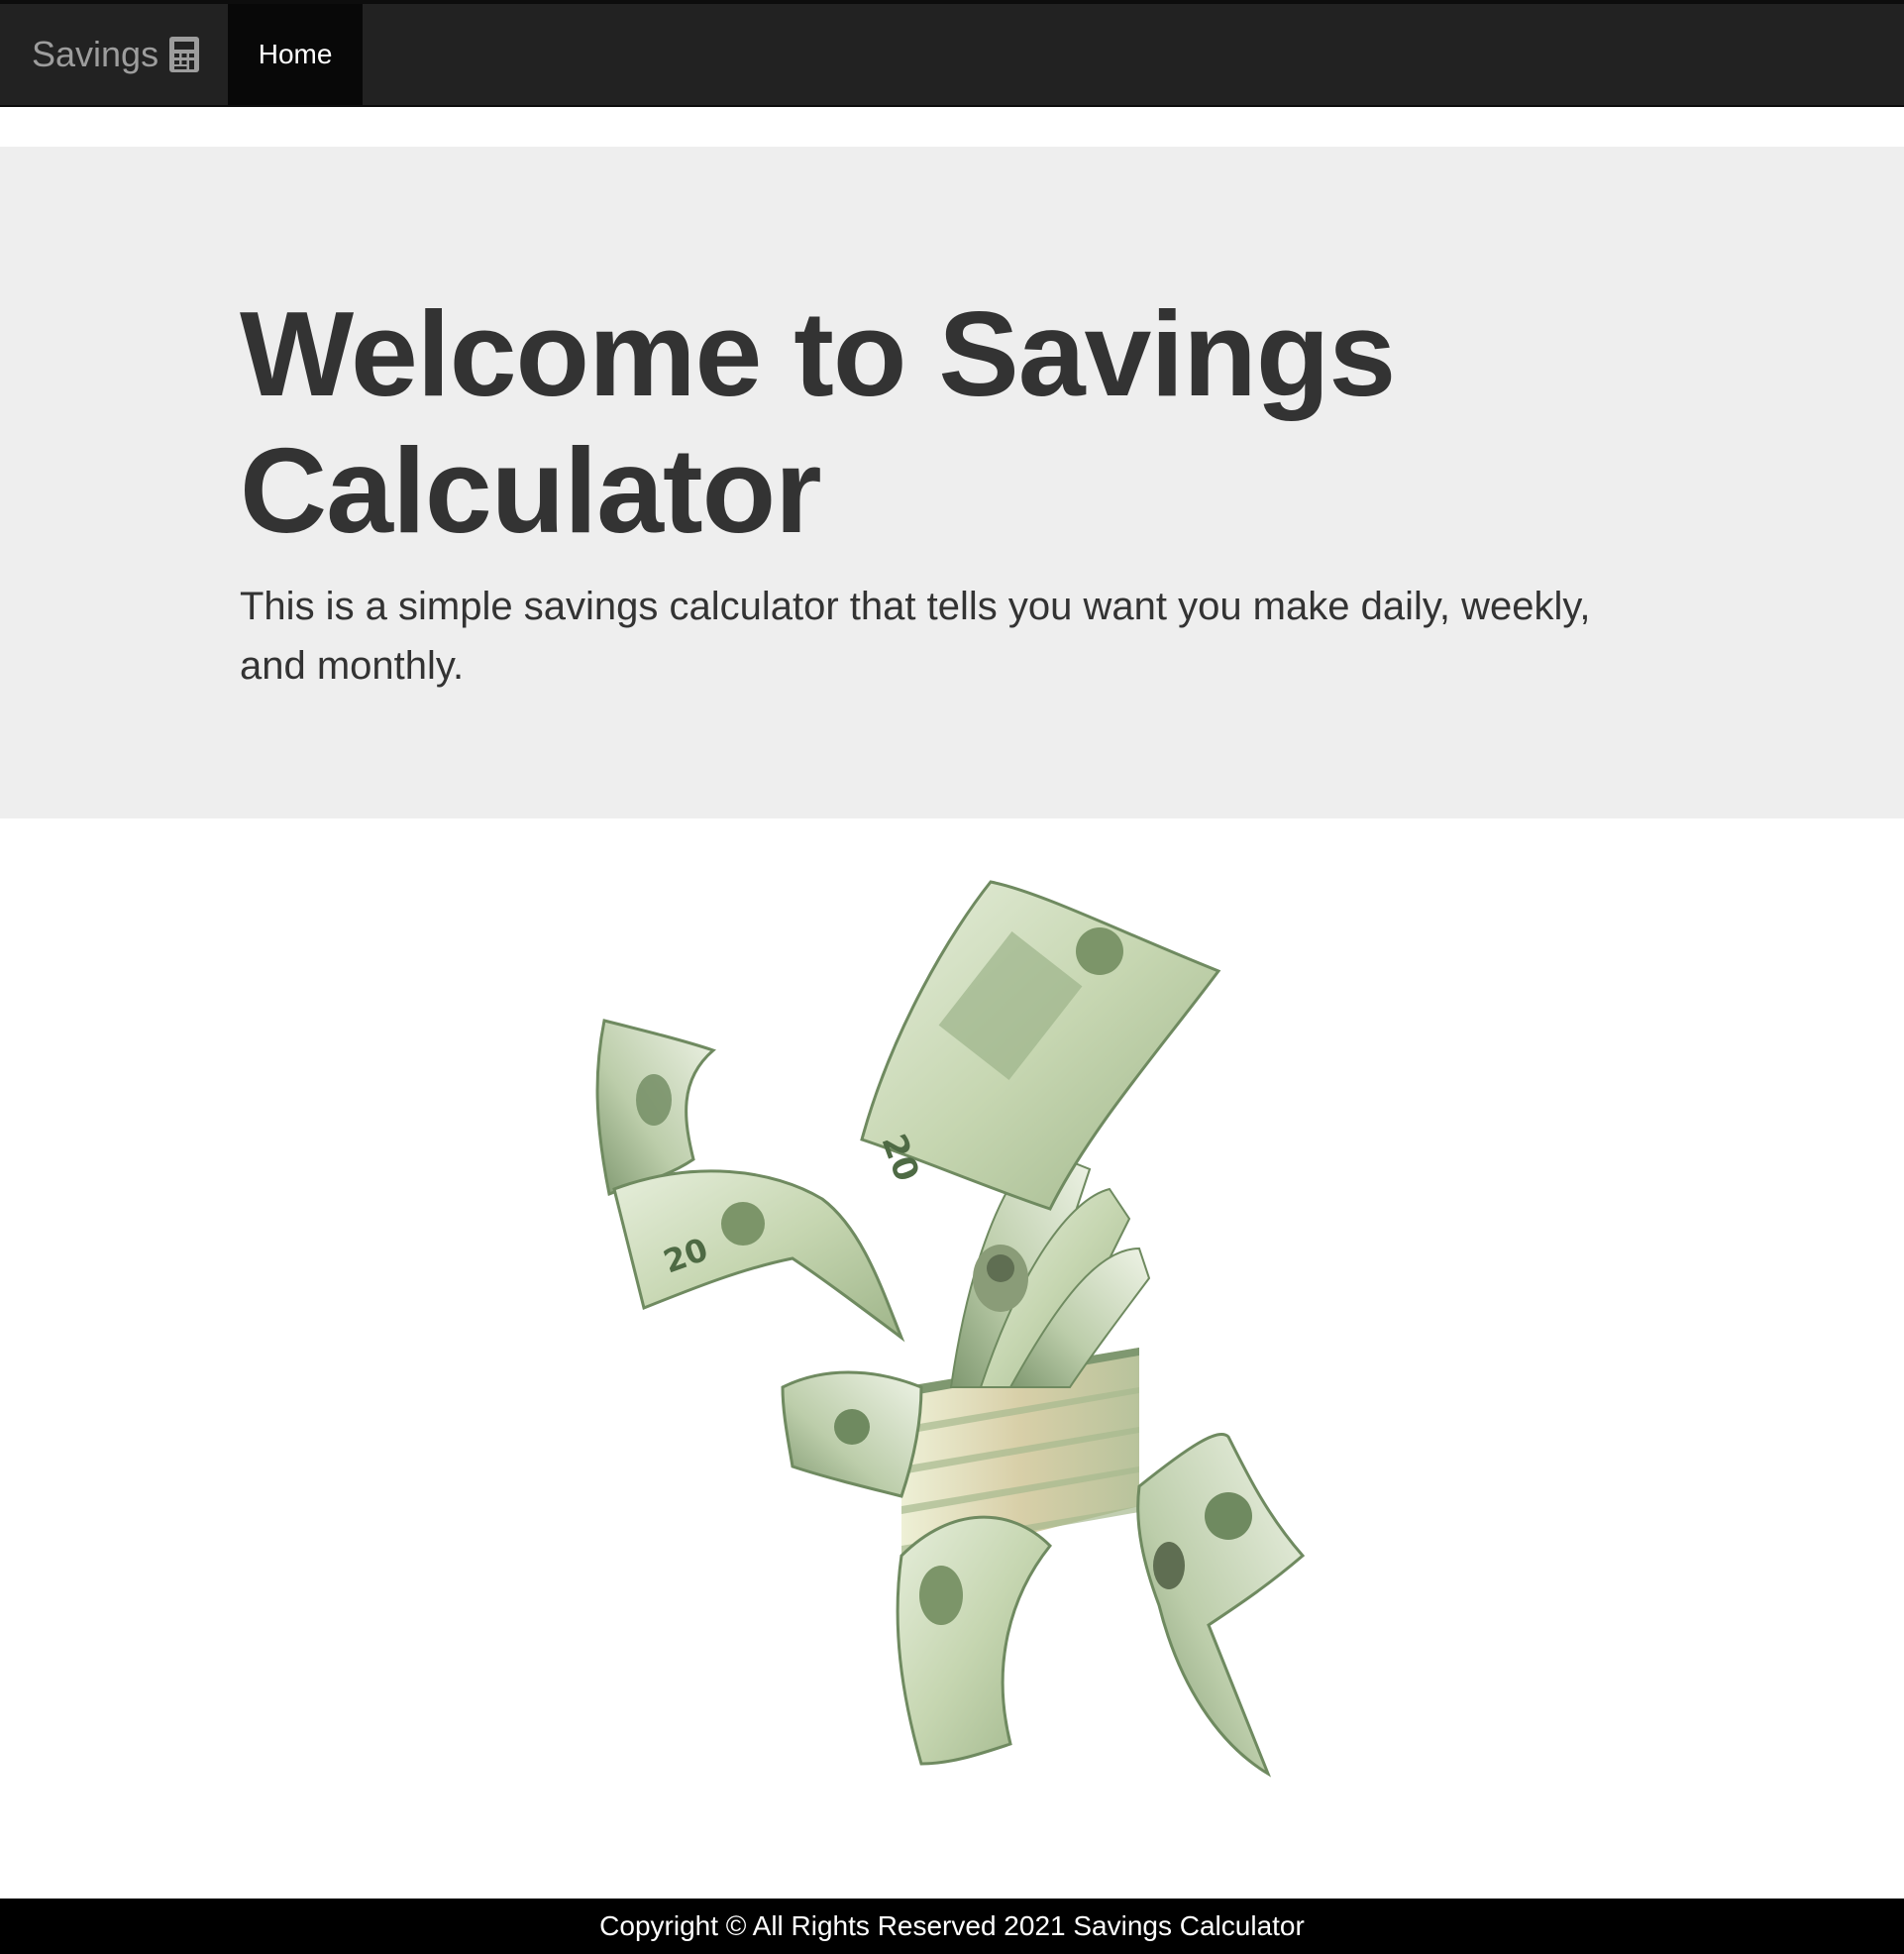  Describe the element at coordinates (952, 53) in the screenshot. I see `navbar: Savings Home` at that location.